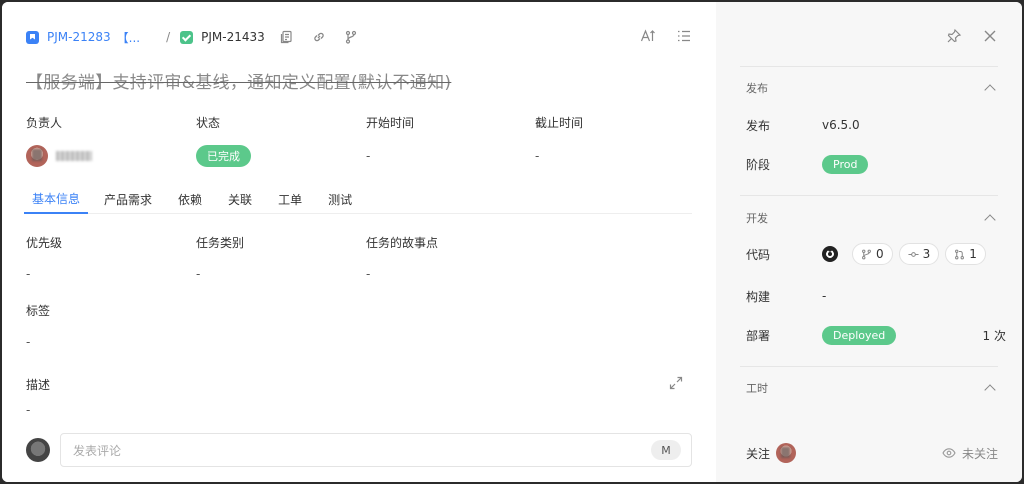  What do you see at coordinates (128, 199) in the screenshot?
I see `tab-product-requirements: 产品需求` at bounding box center [128, 199].